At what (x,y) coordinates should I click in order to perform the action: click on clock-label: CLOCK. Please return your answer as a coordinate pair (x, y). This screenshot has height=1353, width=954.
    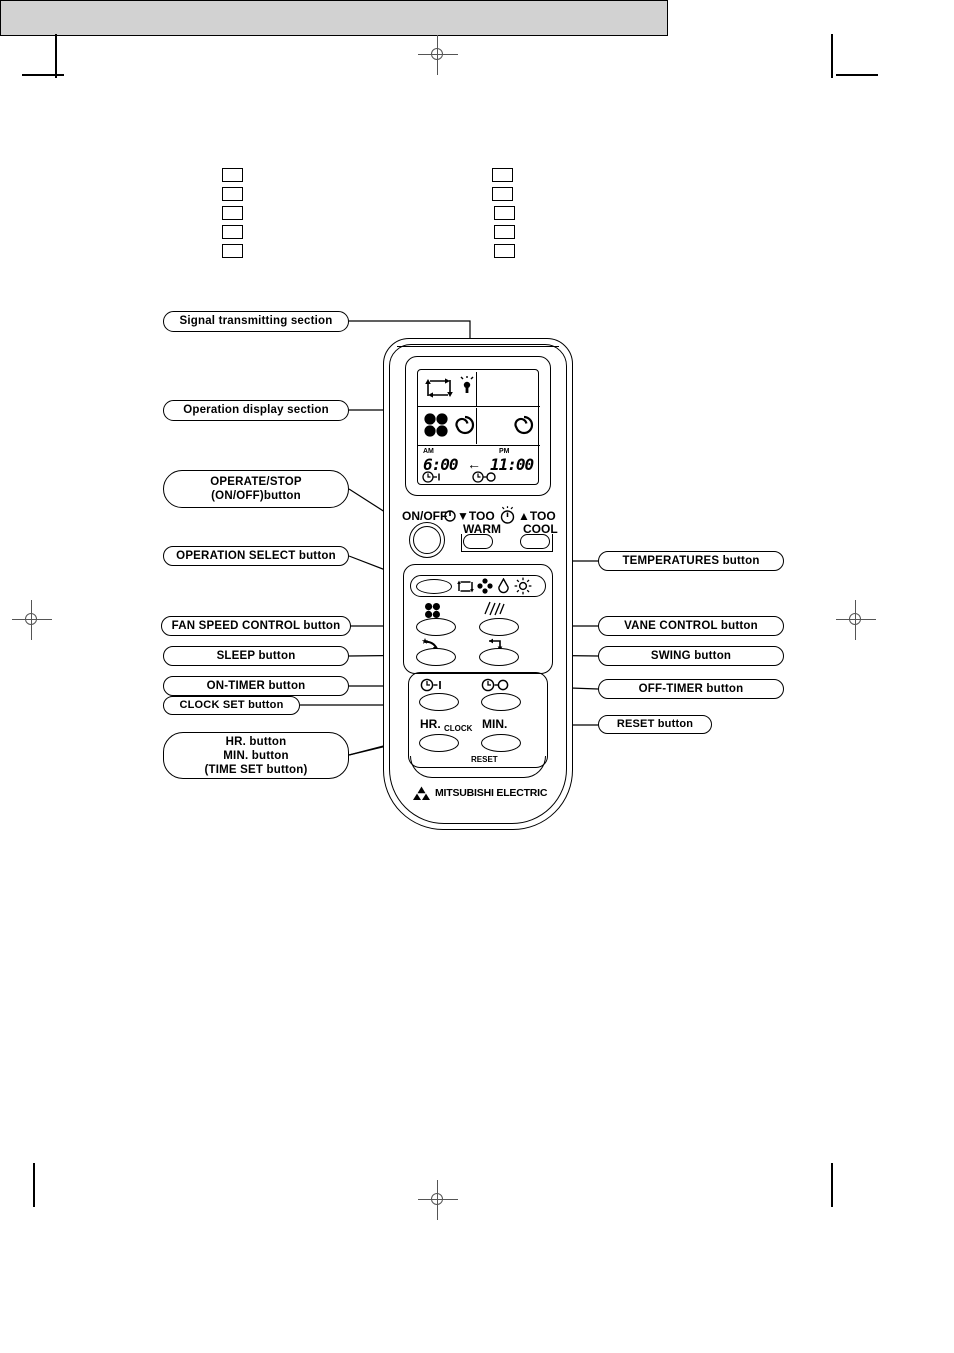
    Looking at the image, I should click on (458, 728).